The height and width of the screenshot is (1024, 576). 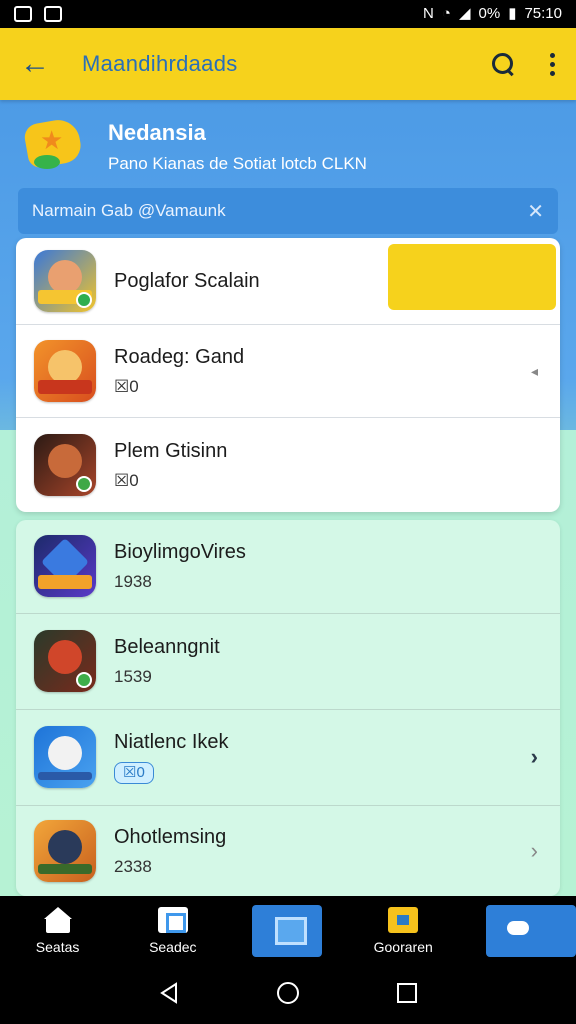 I want to click on home-circle-icon, so click(x=288, y=995).